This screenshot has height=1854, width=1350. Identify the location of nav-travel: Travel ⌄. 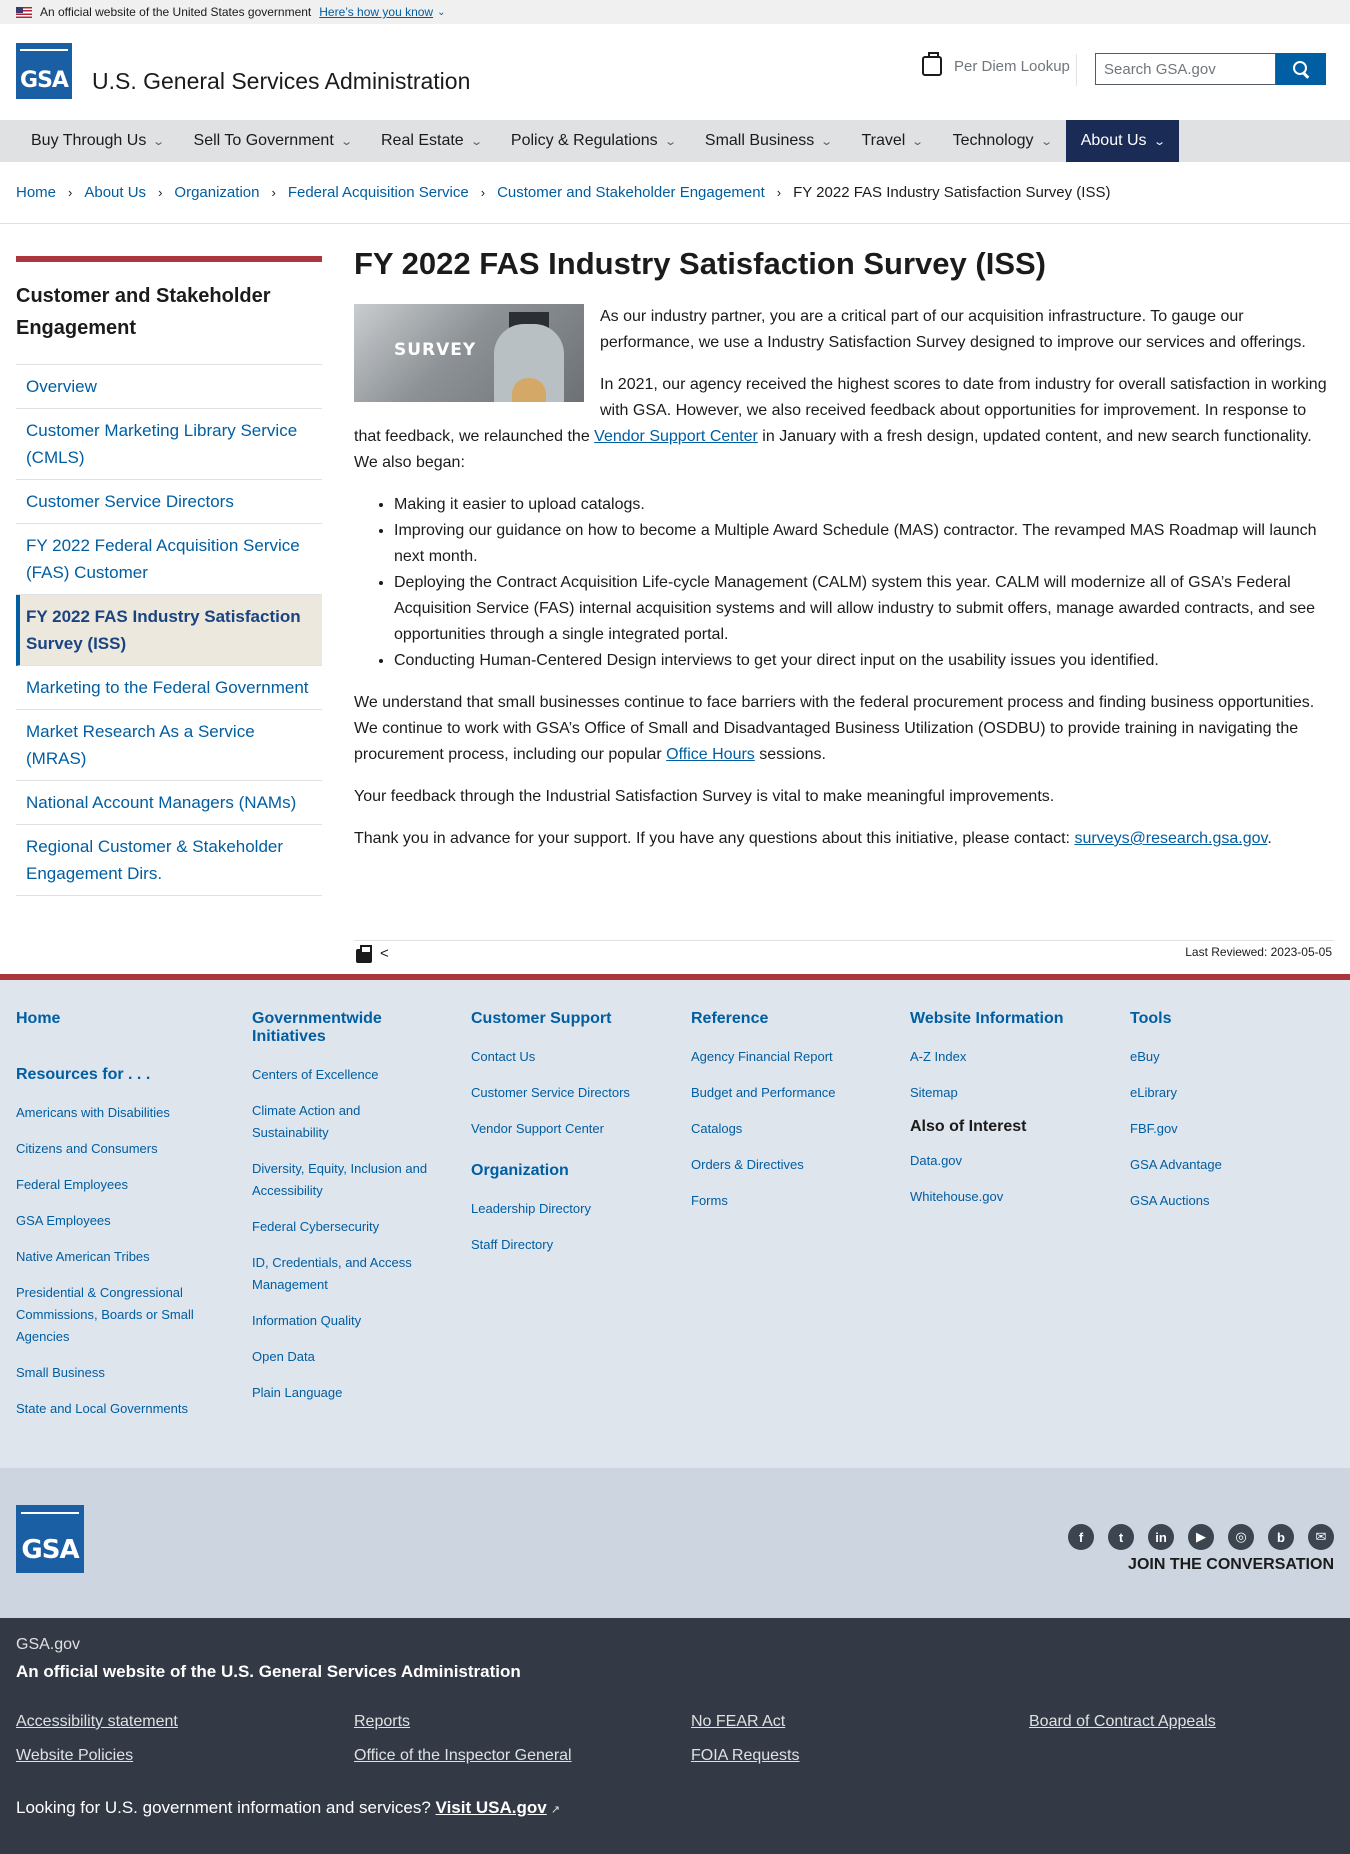
(891, 141).